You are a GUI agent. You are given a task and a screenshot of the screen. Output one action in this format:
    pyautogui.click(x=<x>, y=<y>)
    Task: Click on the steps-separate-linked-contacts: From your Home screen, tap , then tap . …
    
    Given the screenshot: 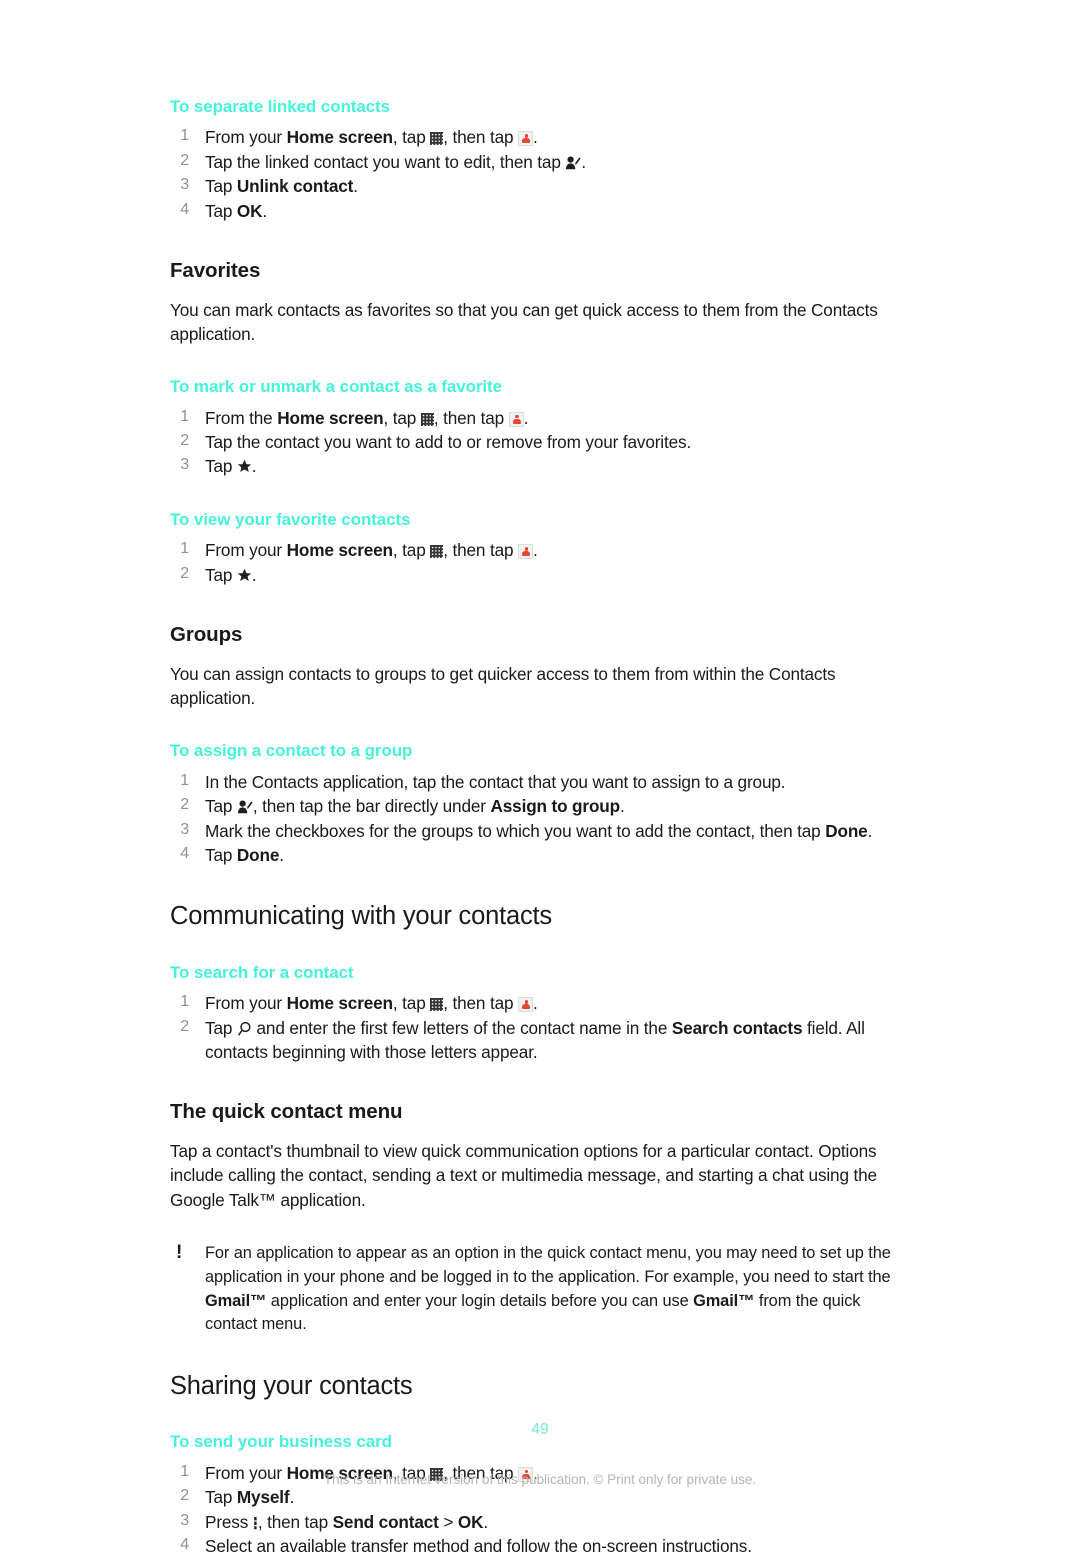 What is the action you would take?
    pyautogui.click(x=540, y=174)
    